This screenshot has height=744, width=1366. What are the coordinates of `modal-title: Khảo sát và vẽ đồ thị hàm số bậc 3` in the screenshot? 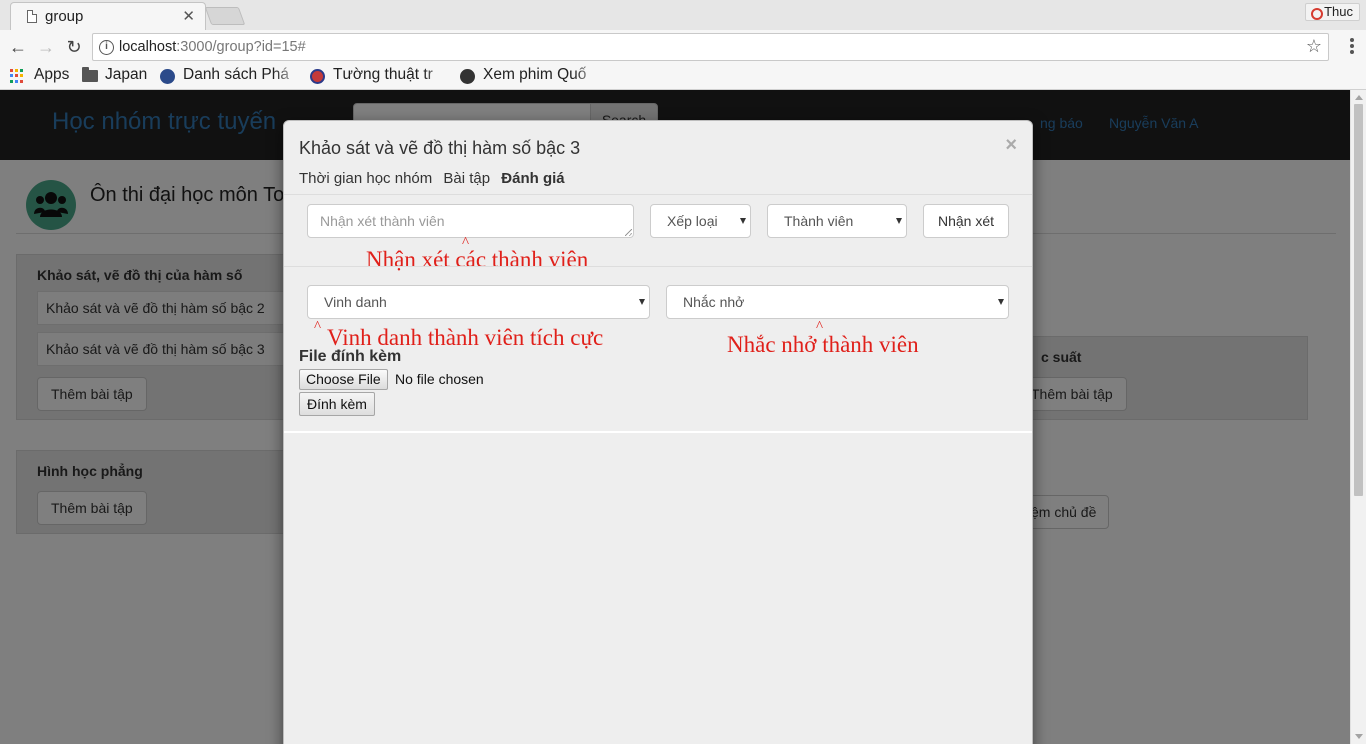 It's located at (440, 148).